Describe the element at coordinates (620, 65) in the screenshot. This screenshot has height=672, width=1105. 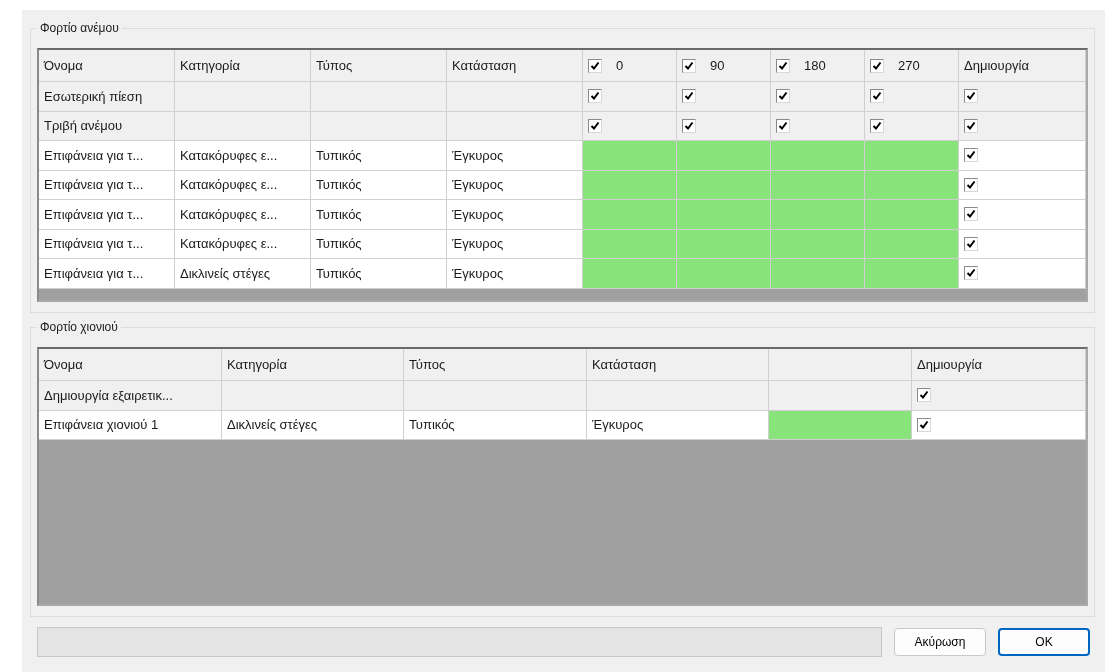
I see `column-header: 0` at that location.